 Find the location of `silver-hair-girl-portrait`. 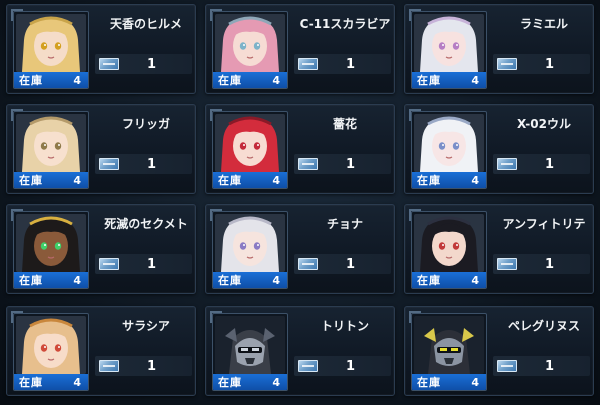

silver-hair-girl-portrait is located at coordinates (449, 43).